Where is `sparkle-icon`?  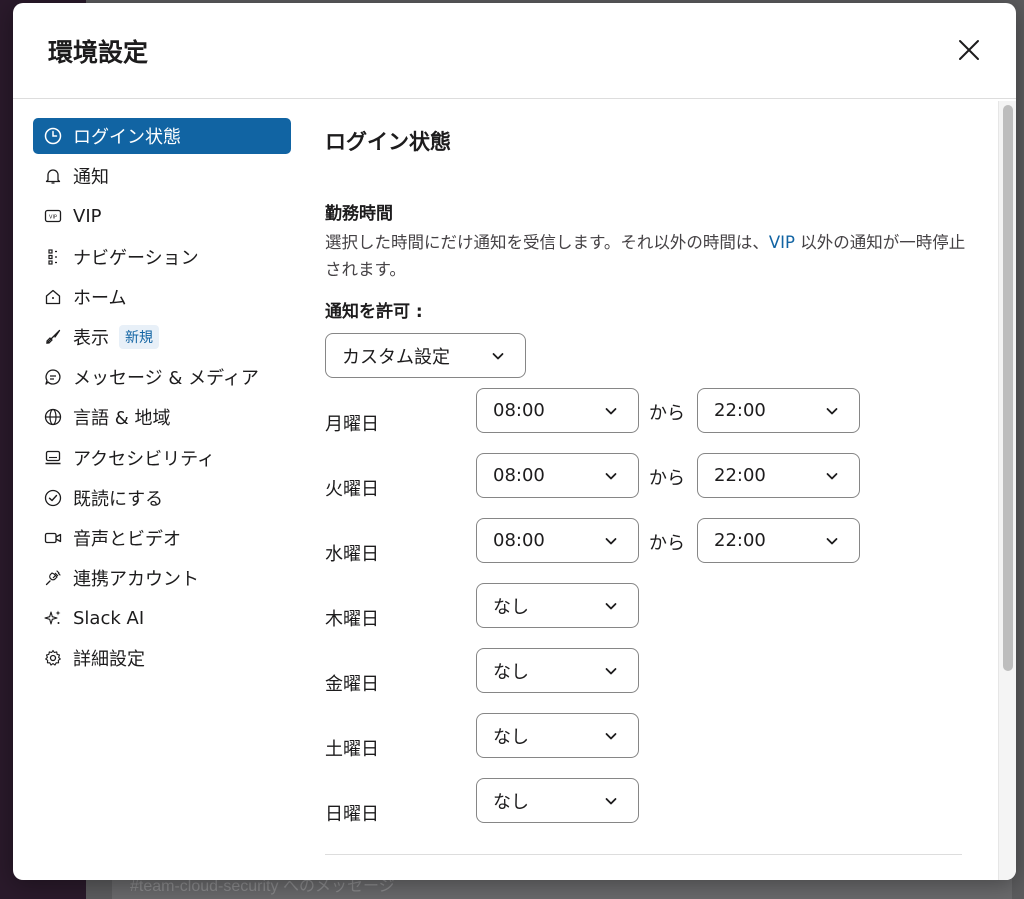 sparkle-icon is located at coordinates (53, 618).